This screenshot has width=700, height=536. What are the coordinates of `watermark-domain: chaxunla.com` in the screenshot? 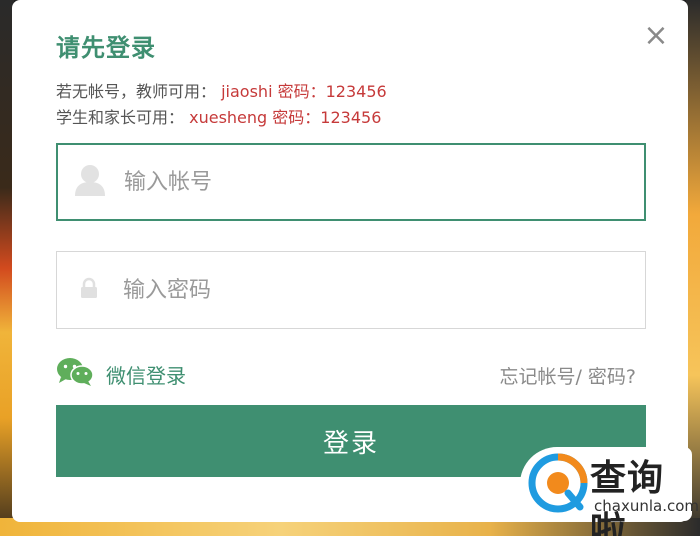 It's located at (646, 506).